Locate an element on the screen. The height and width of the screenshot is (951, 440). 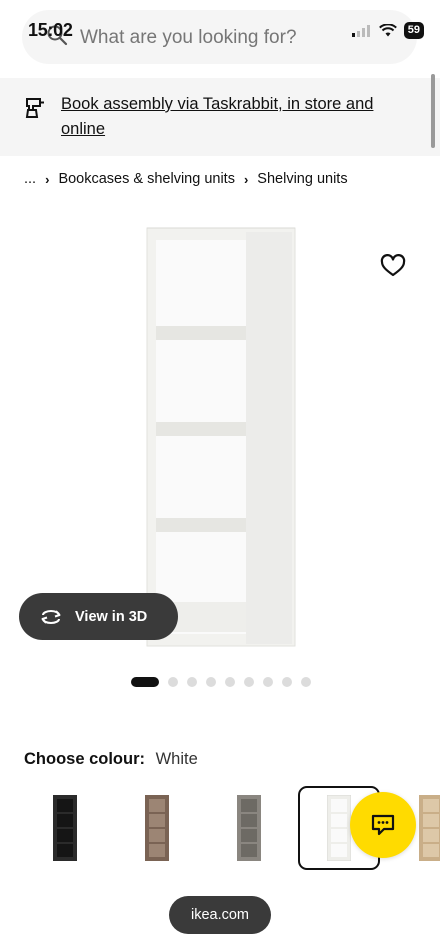
search-input: What are you looking for? is located at coordinates (188, 38).